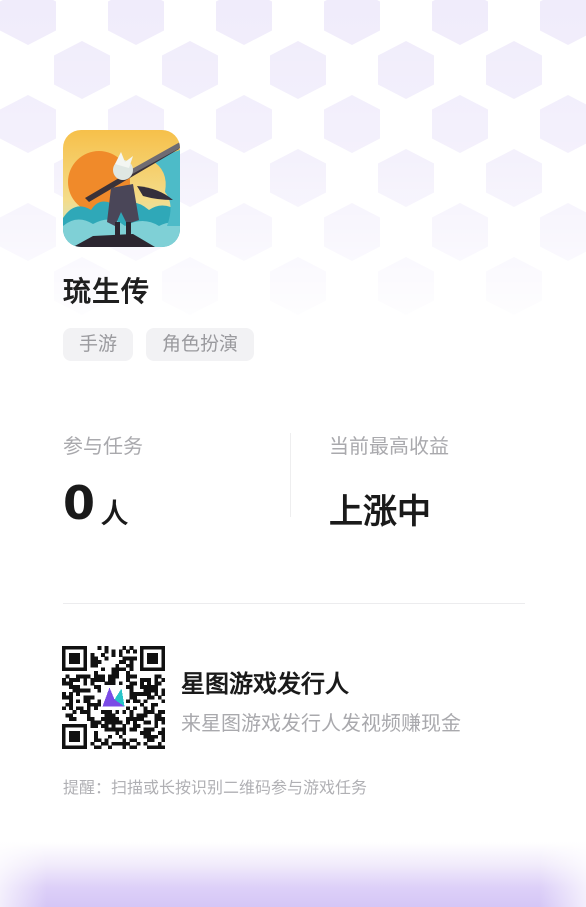 Image resolution: width=586 pixels, height=907 pixels. I want to click on participants-unit: 人, so click(114, 514).